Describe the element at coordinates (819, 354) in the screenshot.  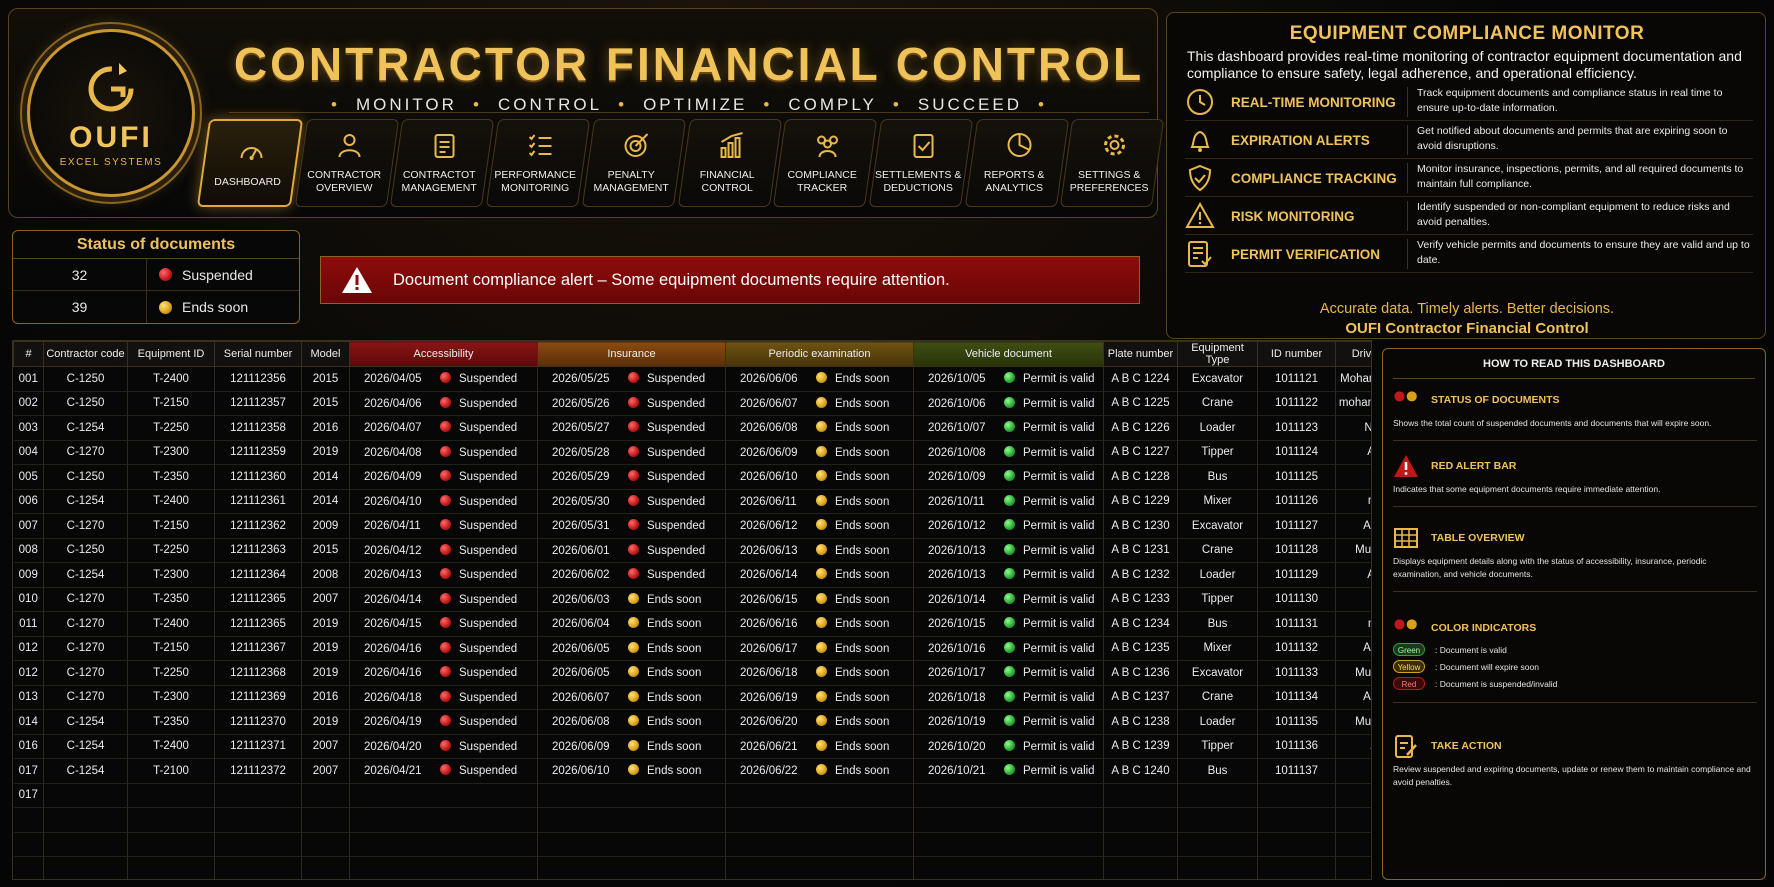
I see `column-header: Periodic examination` at that location.